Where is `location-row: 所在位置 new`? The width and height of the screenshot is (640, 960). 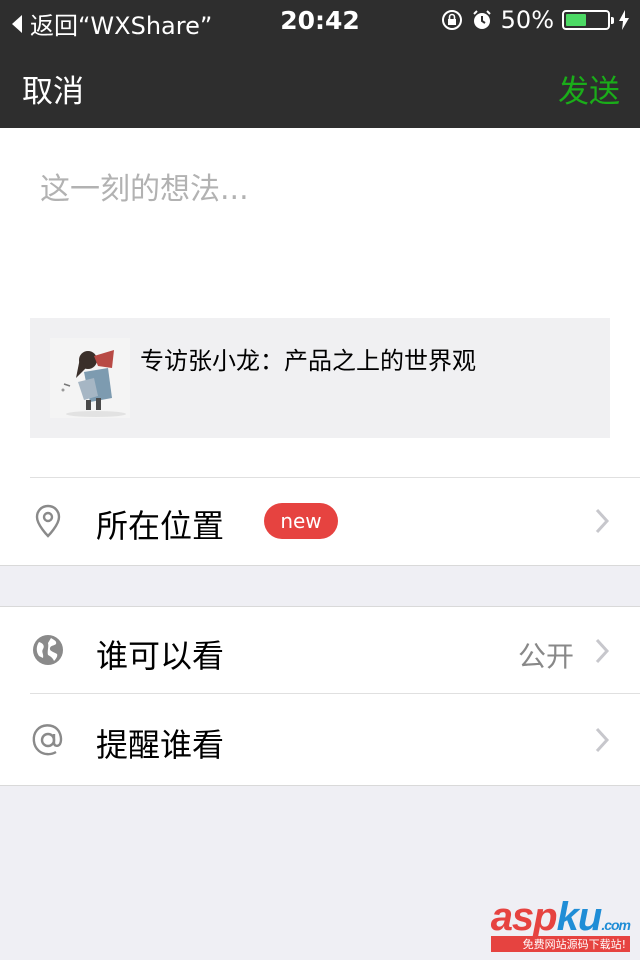 location-row: 所在位置 new is located at coordinates (320, 521).